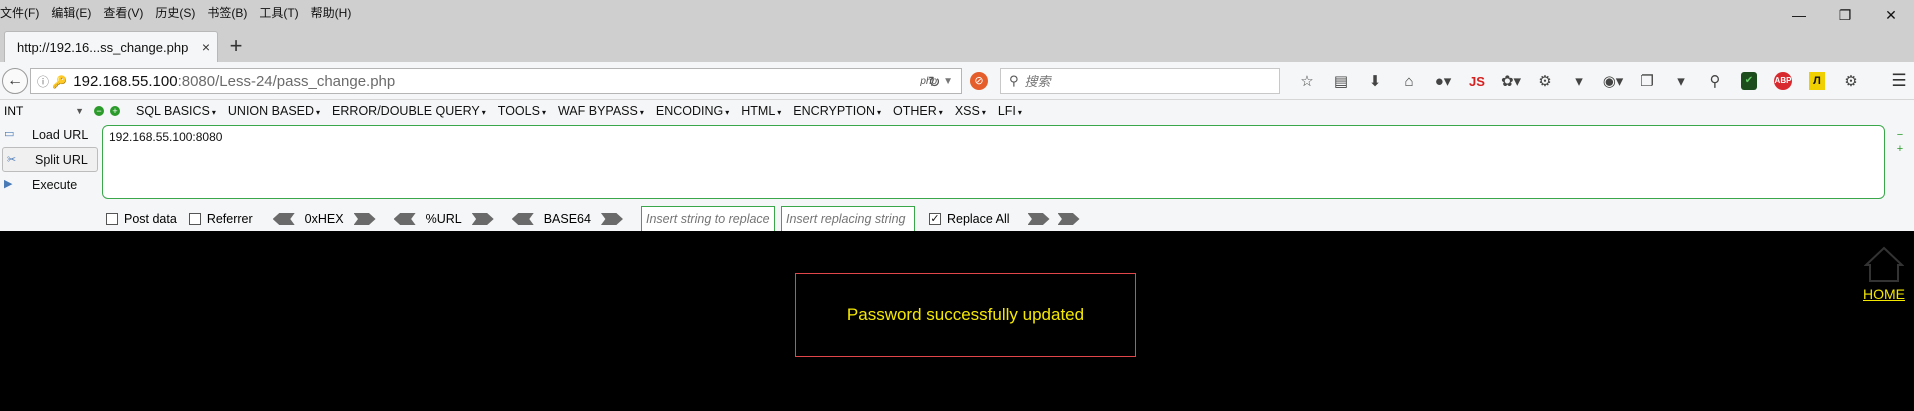 The height and width of the screenshot is (411, 1914). Describe the element at coordinates (934, 82) in the screenshot. I see `reload-icon: ↻` at that location.